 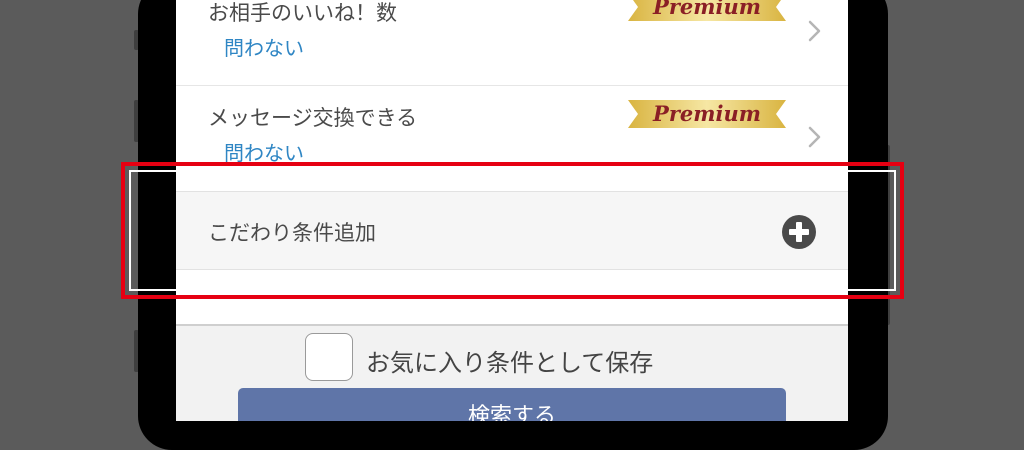 I want to click on bottom-action-area: お気に入り条件として保存 検索する, so click(x=512, y=372).